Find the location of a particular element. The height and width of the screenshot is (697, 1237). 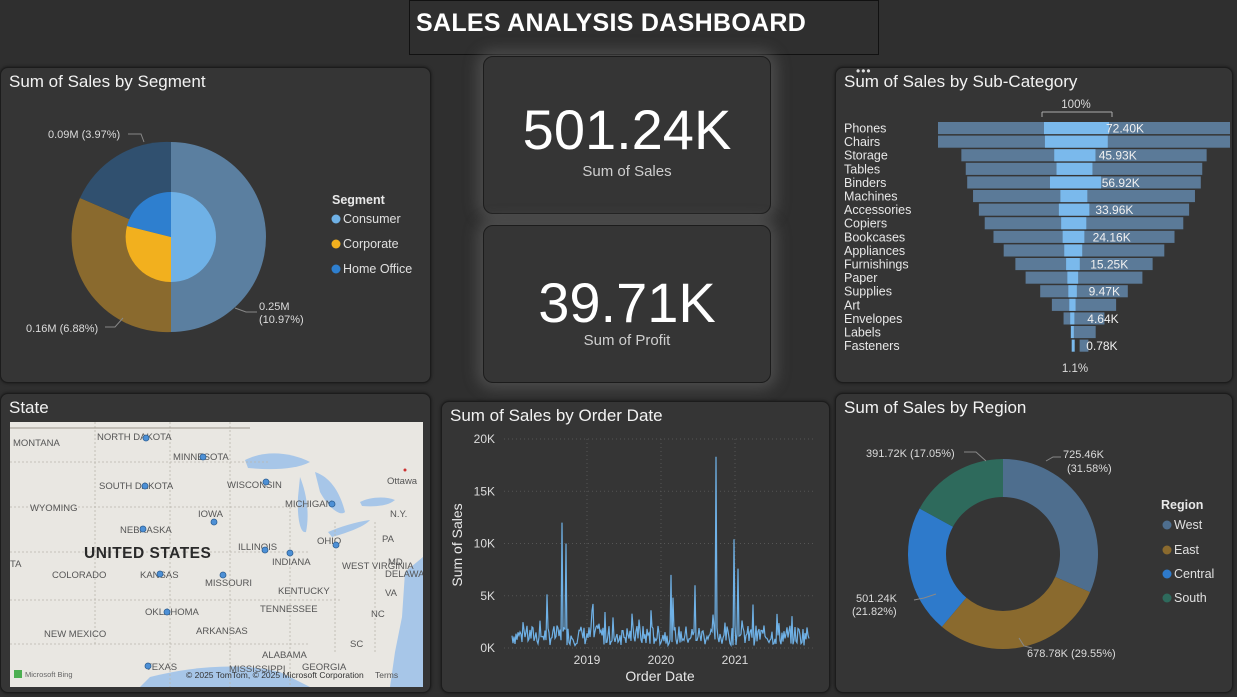

region-label-south: 391.72K (17.05%) is located at coordinates (910, 454).